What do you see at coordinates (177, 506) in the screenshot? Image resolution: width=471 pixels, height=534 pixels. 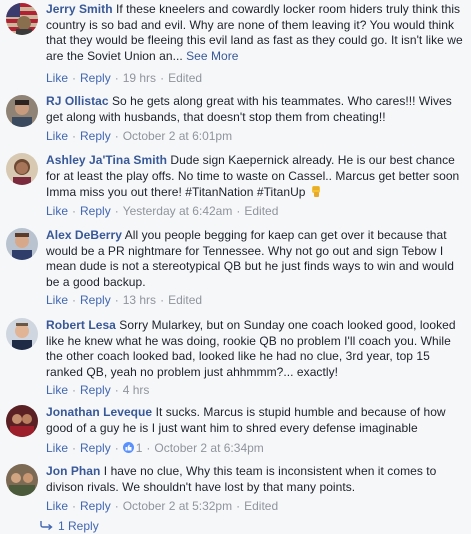 I see `comment-timestamp: October 2 at 5:32pm` at bounding box center [177, 506].